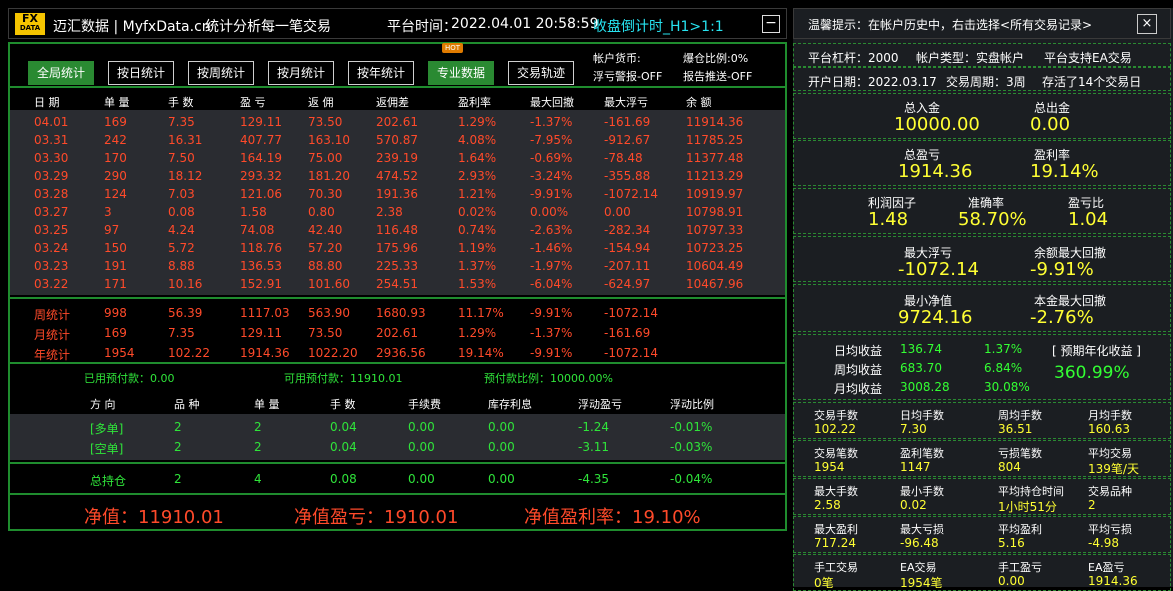  I want to click on position-cell: 0.00, so click(501, 447).